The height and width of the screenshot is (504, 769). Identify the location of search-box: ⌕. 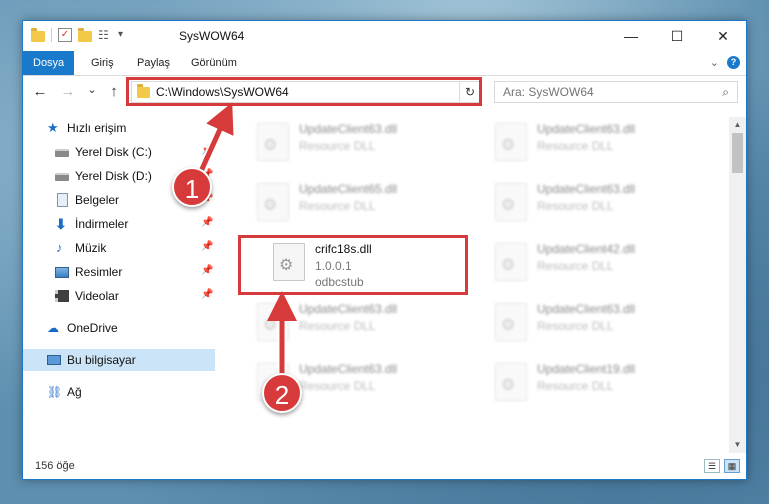
(616, 92).